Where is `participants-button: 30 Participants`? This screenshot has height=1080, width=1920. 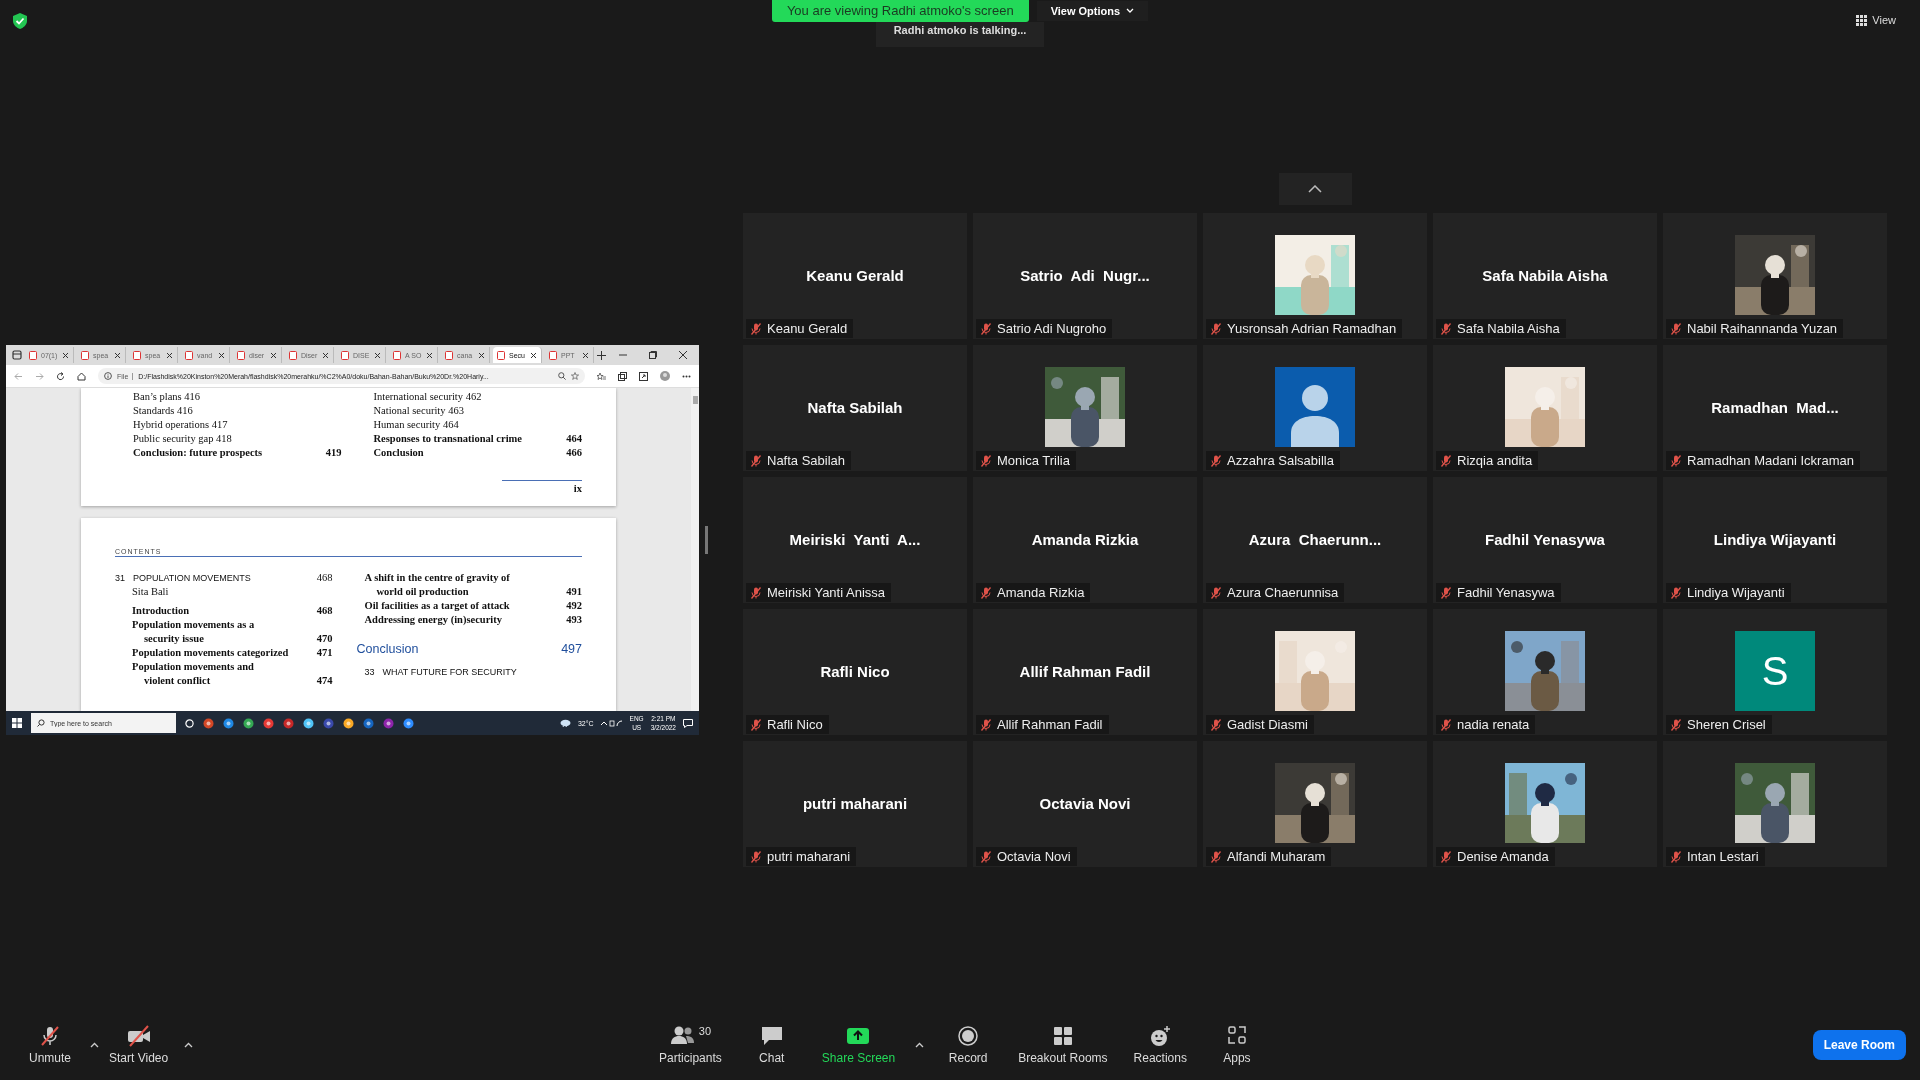
participants-button: 30 Participants is located at coordinates (690, 1045).